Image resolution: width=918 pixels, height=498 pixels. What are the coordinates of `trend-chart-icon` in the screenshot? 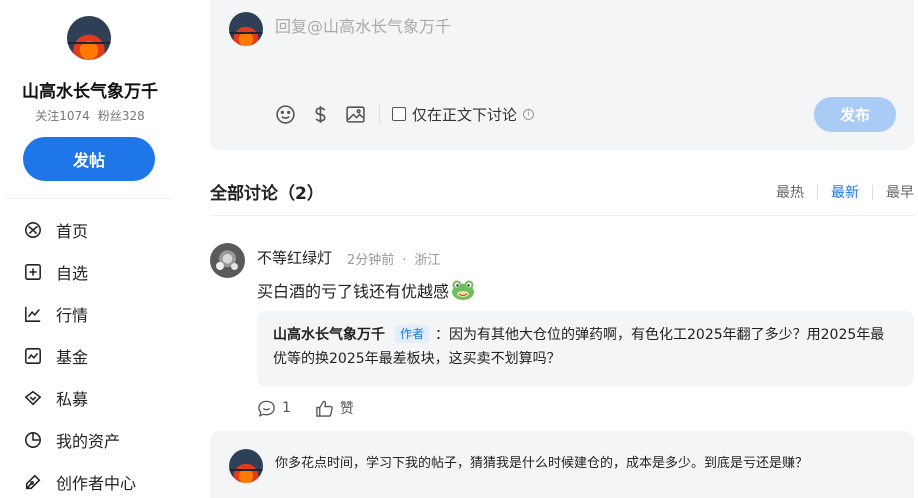 It's located at (33, 314).